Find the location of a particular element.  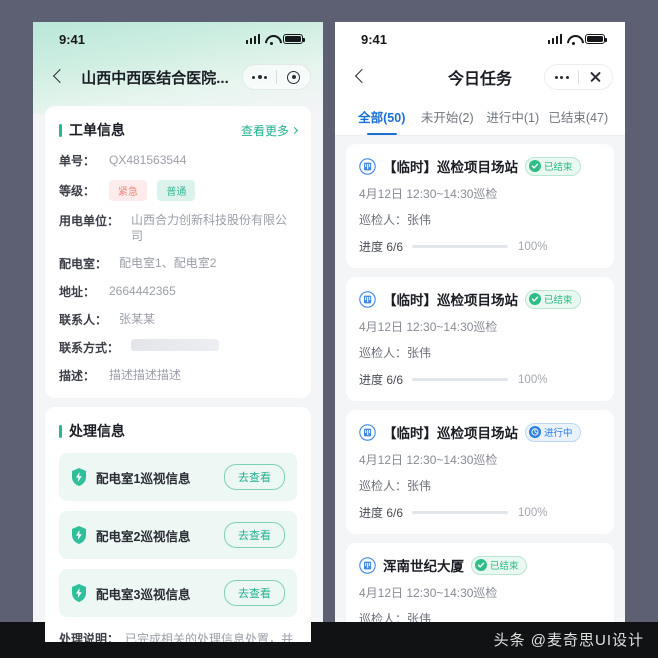

field-label: 单号： is located at coordinates (77, 161).